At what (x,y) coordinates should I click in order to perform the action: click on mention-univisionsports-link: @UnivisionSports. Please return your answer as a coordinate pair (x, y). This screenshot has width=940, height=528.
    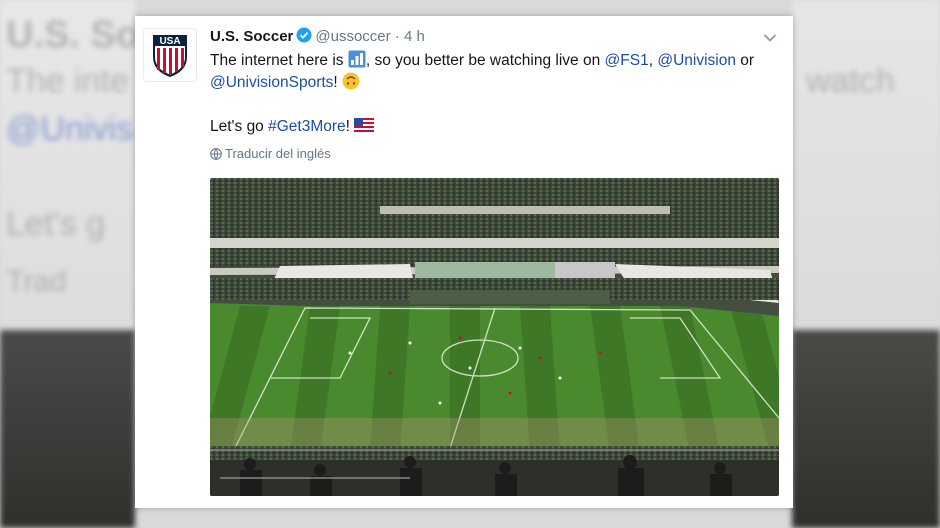
    Looking at the image, I should click on (271, 82).